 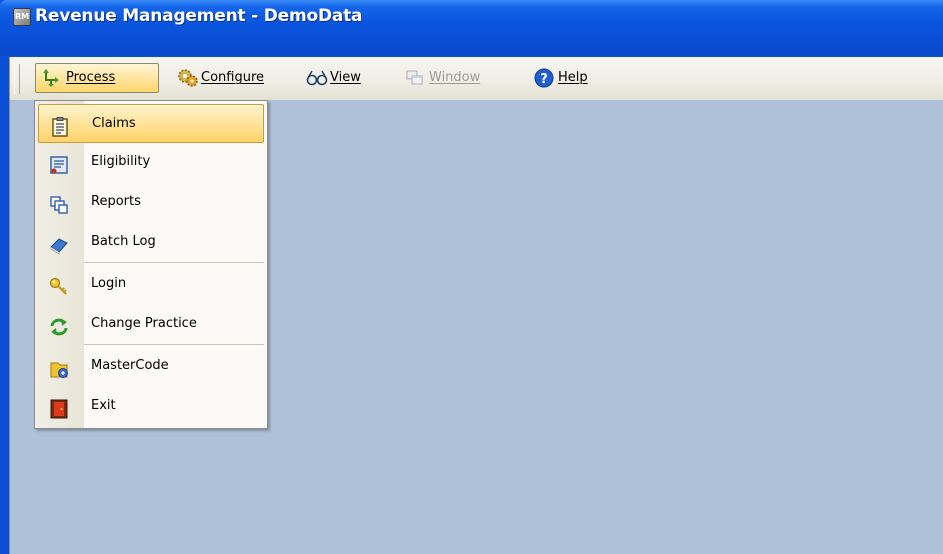 What do you see at coordinates (59, 163) in the screenshot?
I see `eligibility-icon` at bounding box center [59, 163].